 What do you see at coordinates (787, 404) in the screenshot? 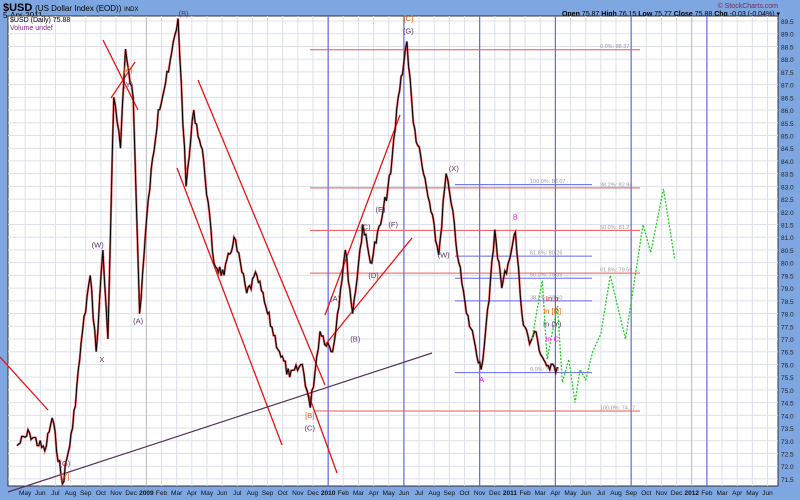
I see `y-tick-label: 74.5` at bounding box center [787, 404].